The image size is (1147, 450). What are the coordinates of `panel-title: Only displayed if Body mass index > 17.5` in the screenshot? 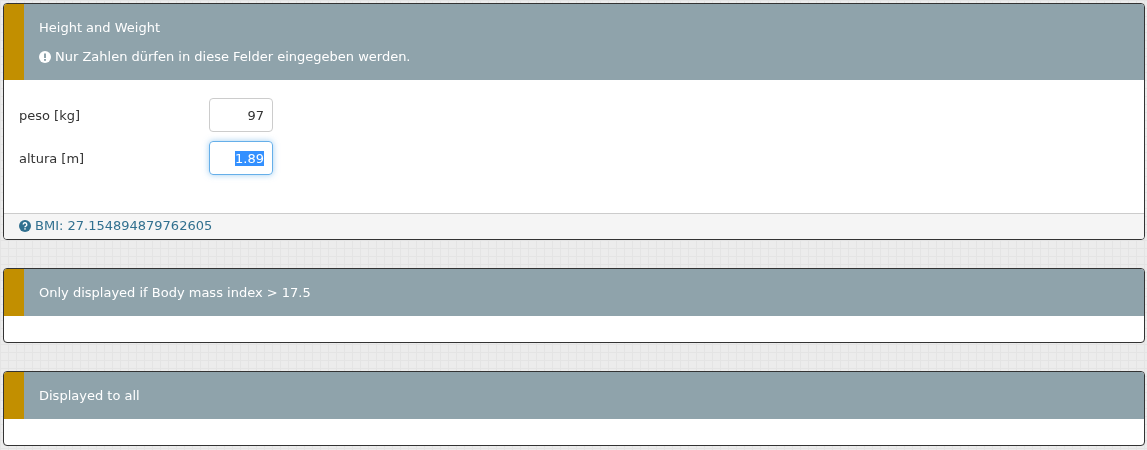 It's located at (175, 292).